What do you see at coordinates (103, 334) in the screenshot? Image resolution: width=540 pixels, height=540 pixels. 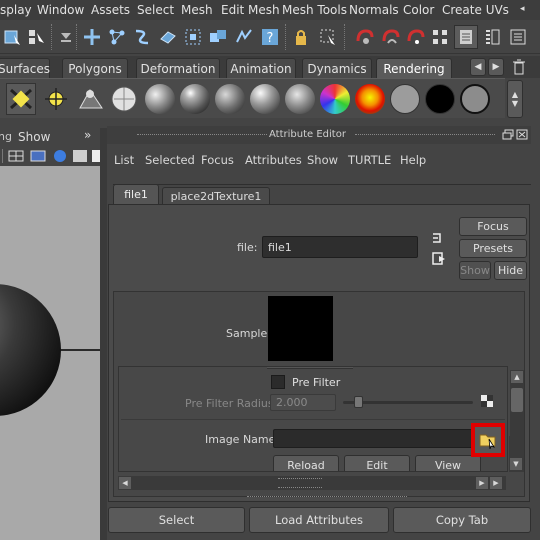 I see `panel-divider` at bounding box center [103, 334].